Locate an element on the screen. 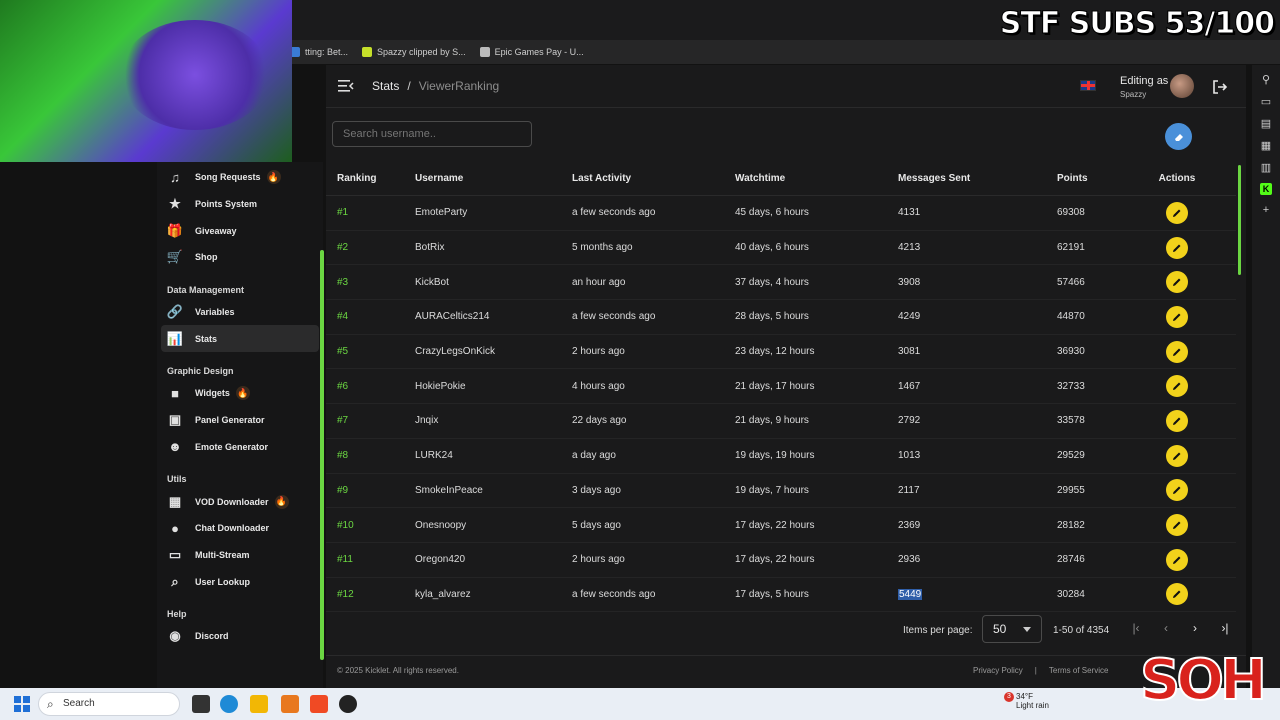 The width and height of the screenshot is (1280, 720). messages-cell: 4131 is located at coordinates (977, 212).